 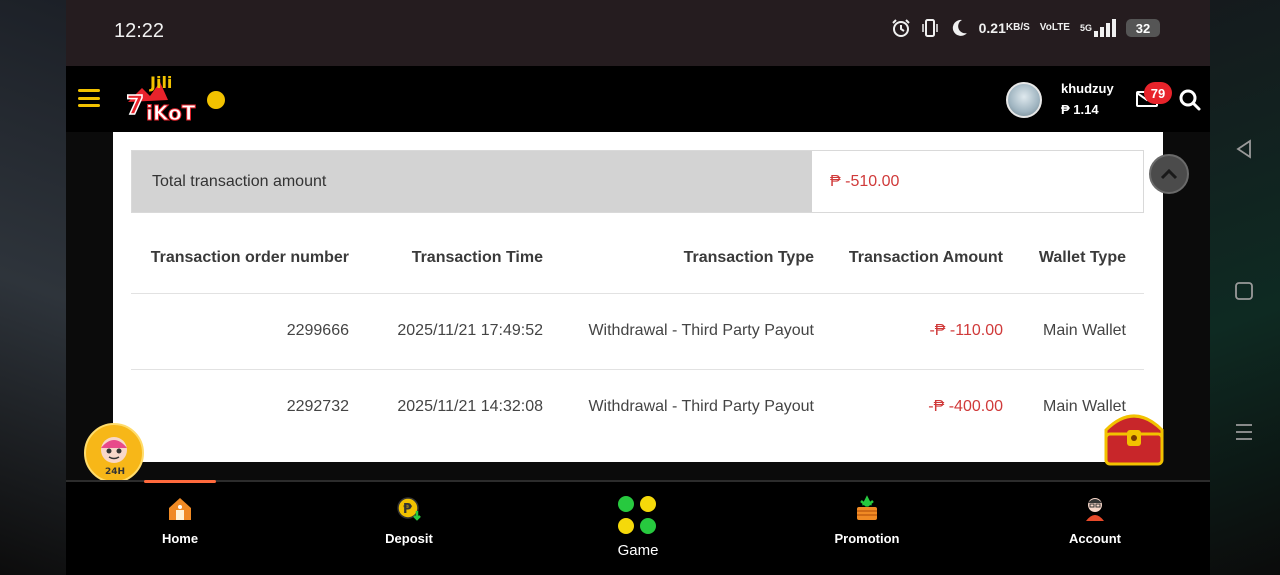 What do you see at coordinates (409, 528) in the screenshot?
I see `nav-deposit: ₱ Deposit` at bounding box center [409, 528].